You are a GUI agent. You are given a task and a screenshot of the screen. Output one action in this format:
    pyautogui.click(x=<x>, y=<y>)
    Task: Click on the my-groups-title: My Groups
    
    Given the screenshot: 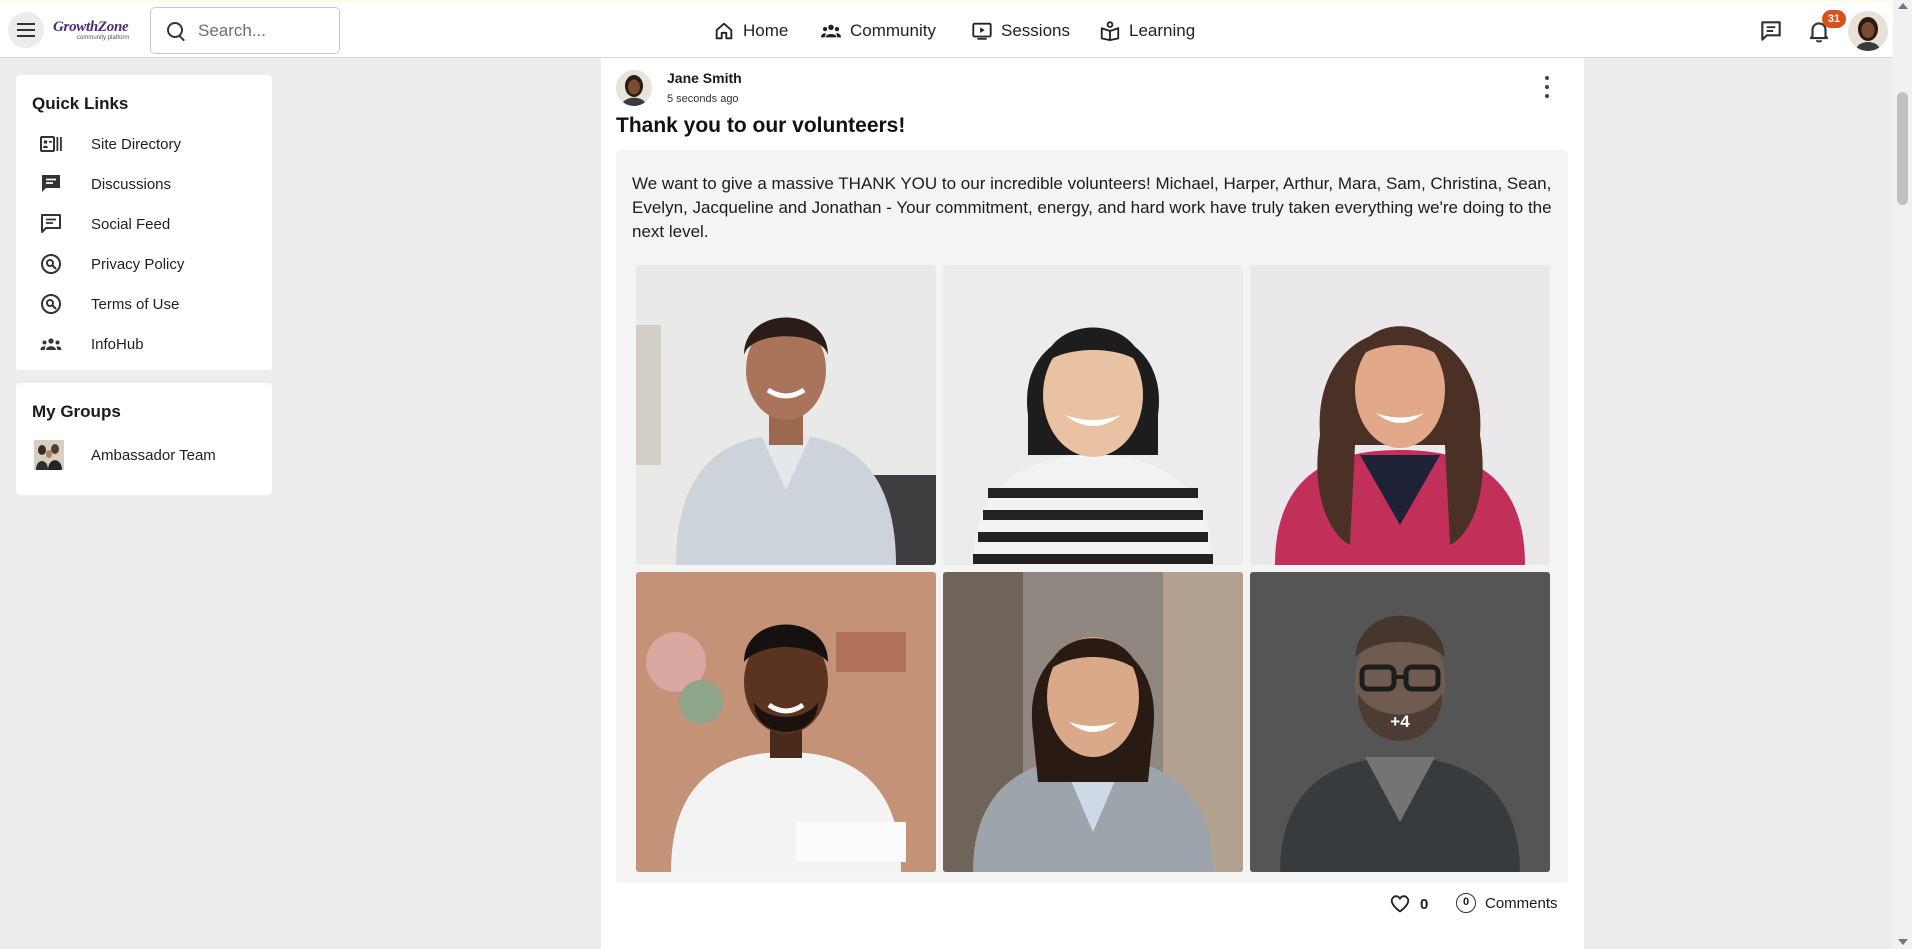 What is the action you would take?
    pyautogui.click(x=76, y=411)
    